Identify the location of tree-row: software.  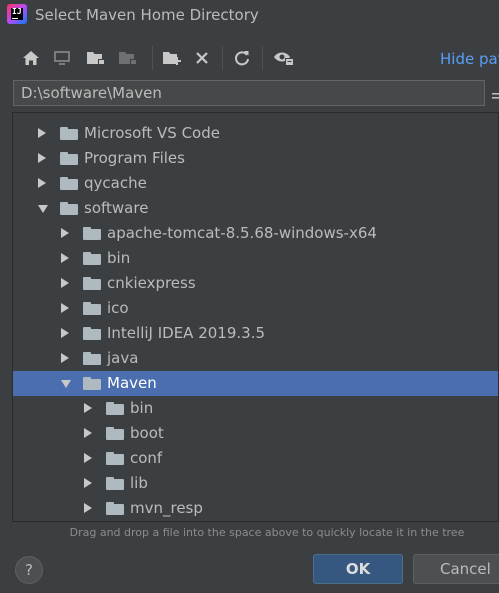
(255, 208).